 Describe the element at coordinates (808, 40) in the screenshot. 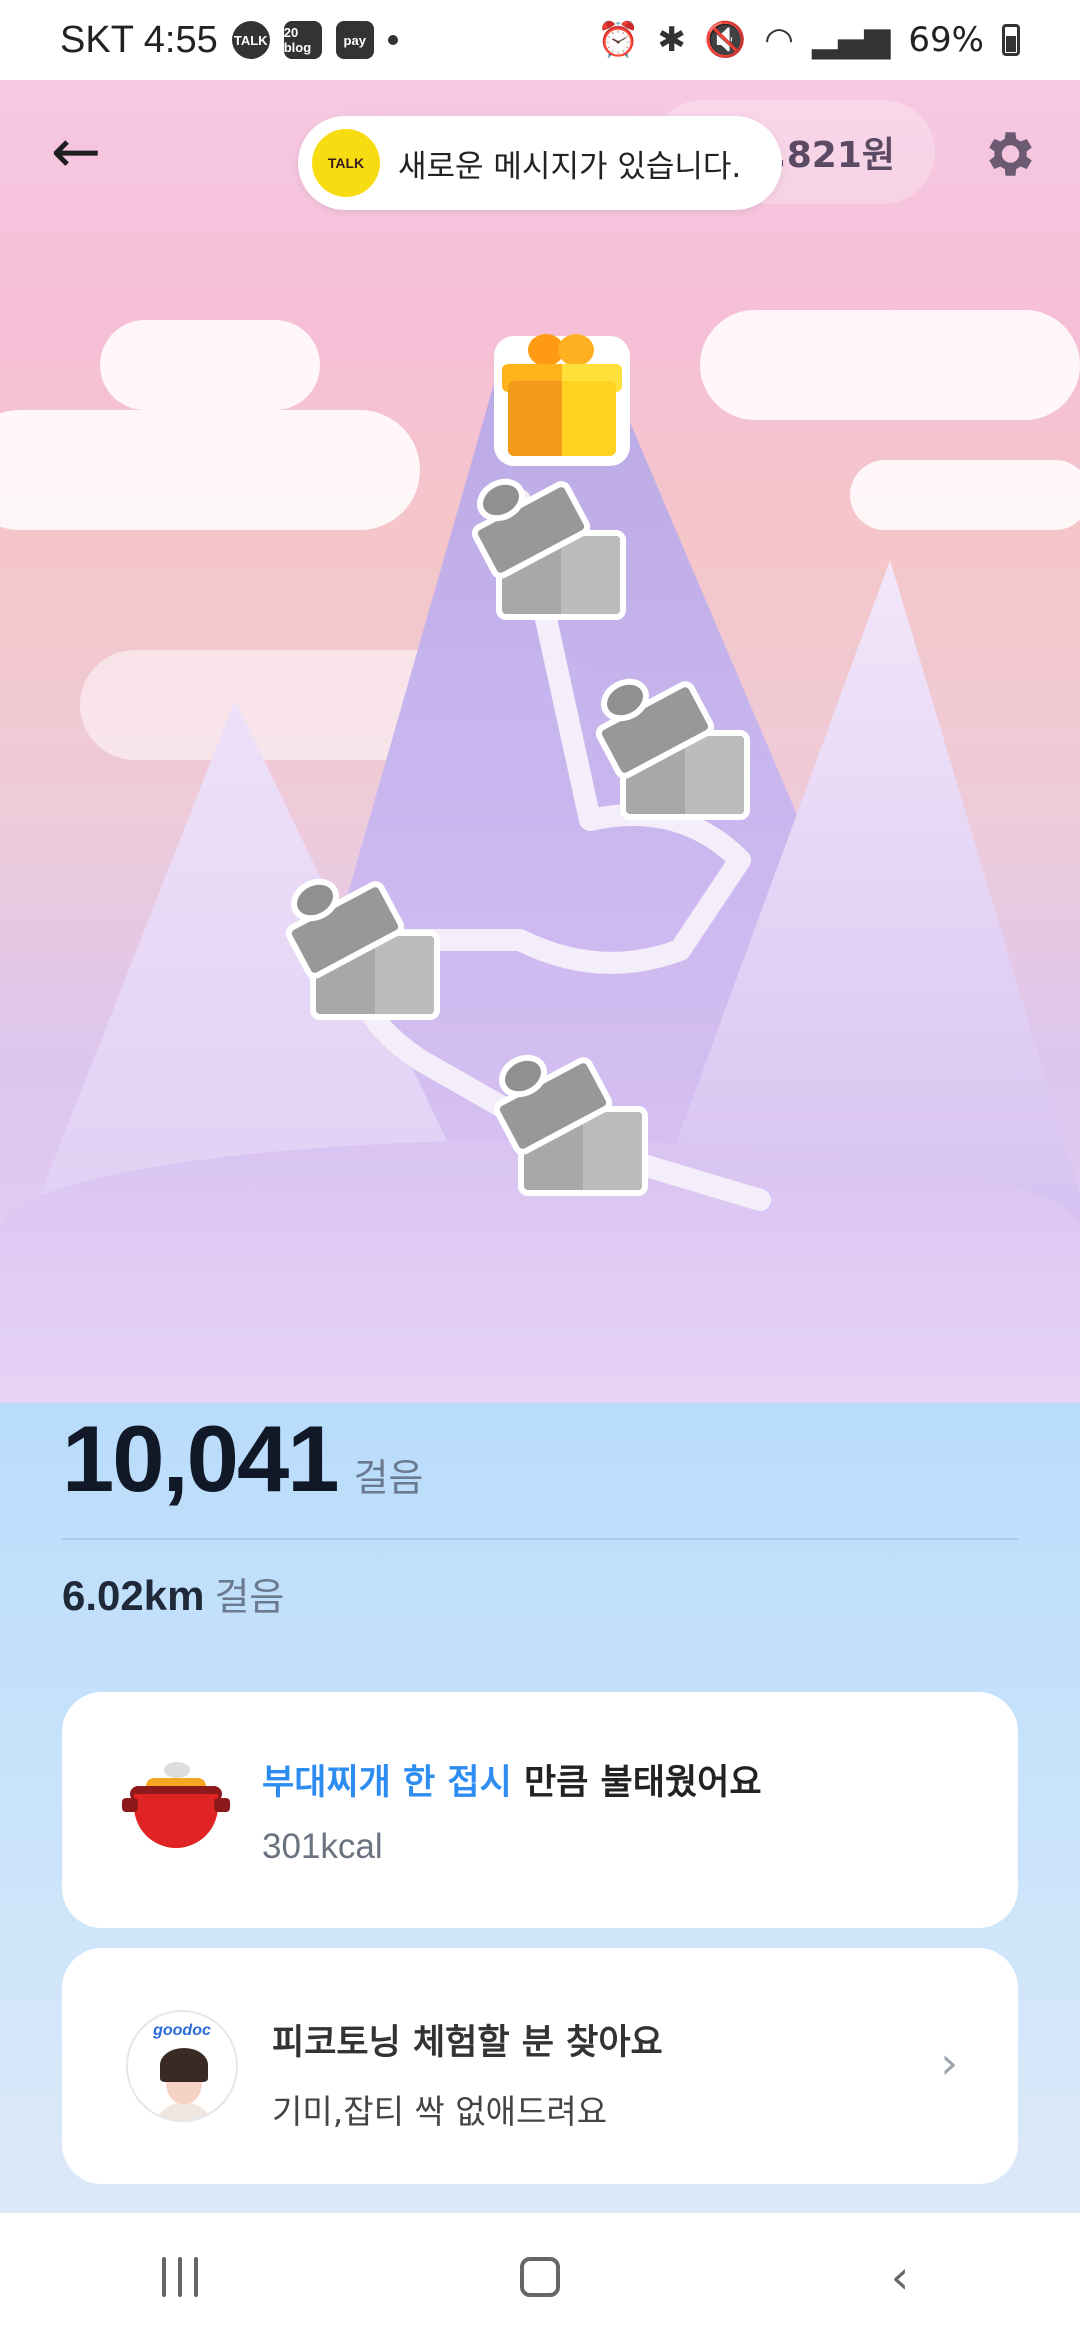

I see `status-right: ⏰ ✱ 🔇 ◠ ▂▄▆ 69%` at that location.